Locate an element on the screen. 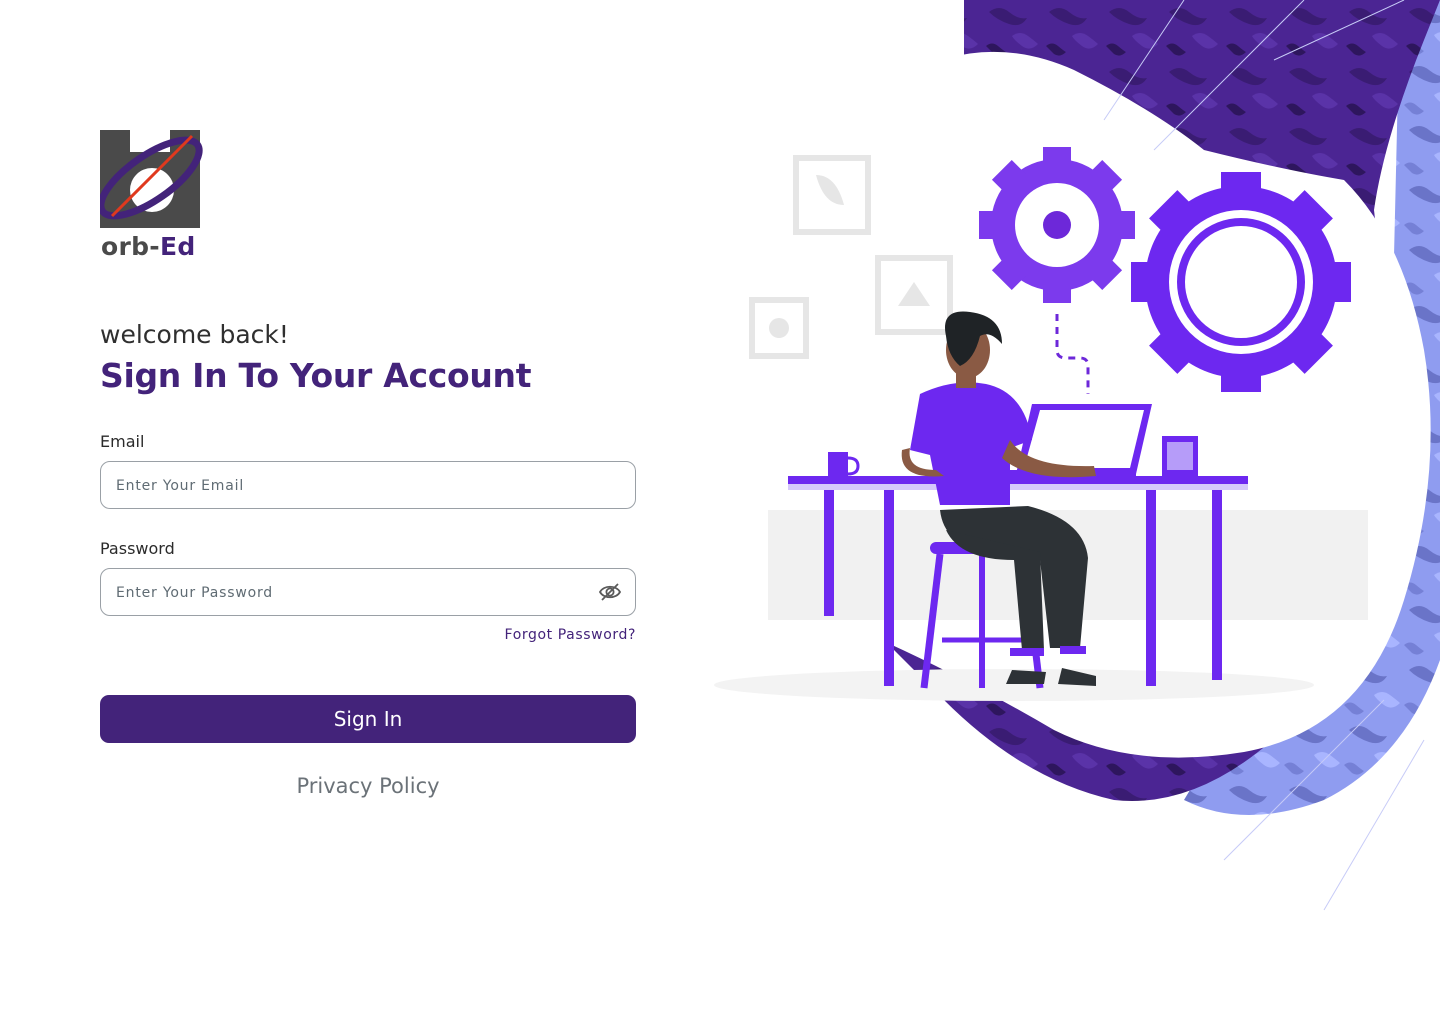 The image size is (1440, 1029). sign-in-button: Sign In is located at coordinates (368, 719).